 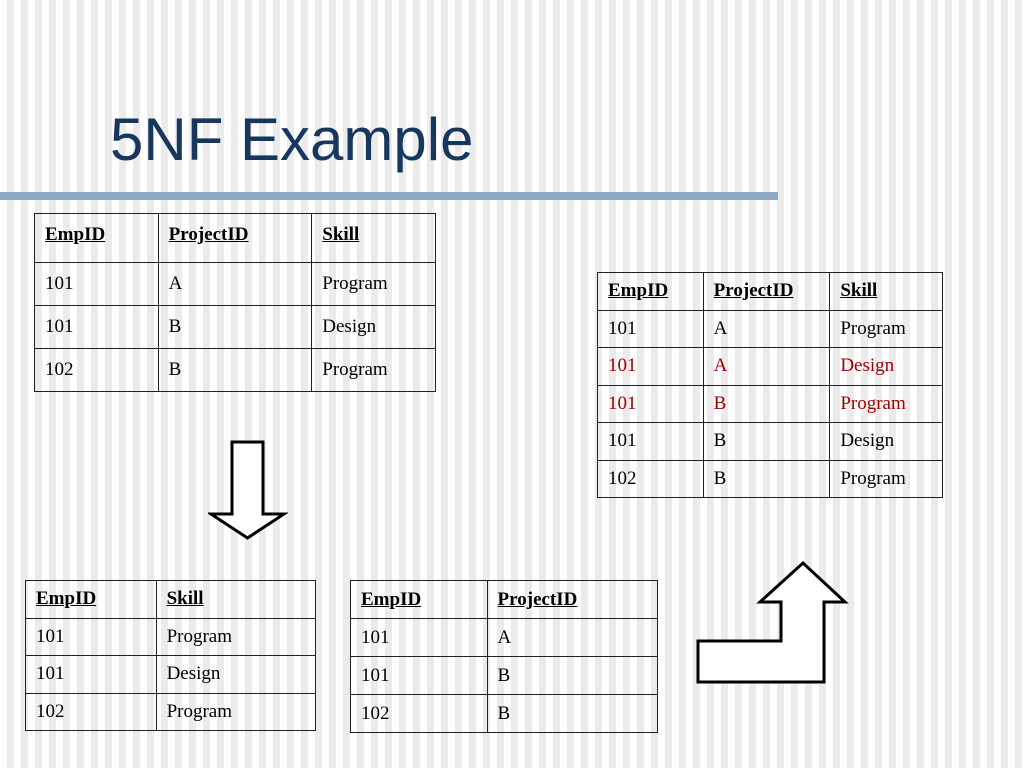 I want to click on table-row: 101 Design, so click(x=171, y=674).